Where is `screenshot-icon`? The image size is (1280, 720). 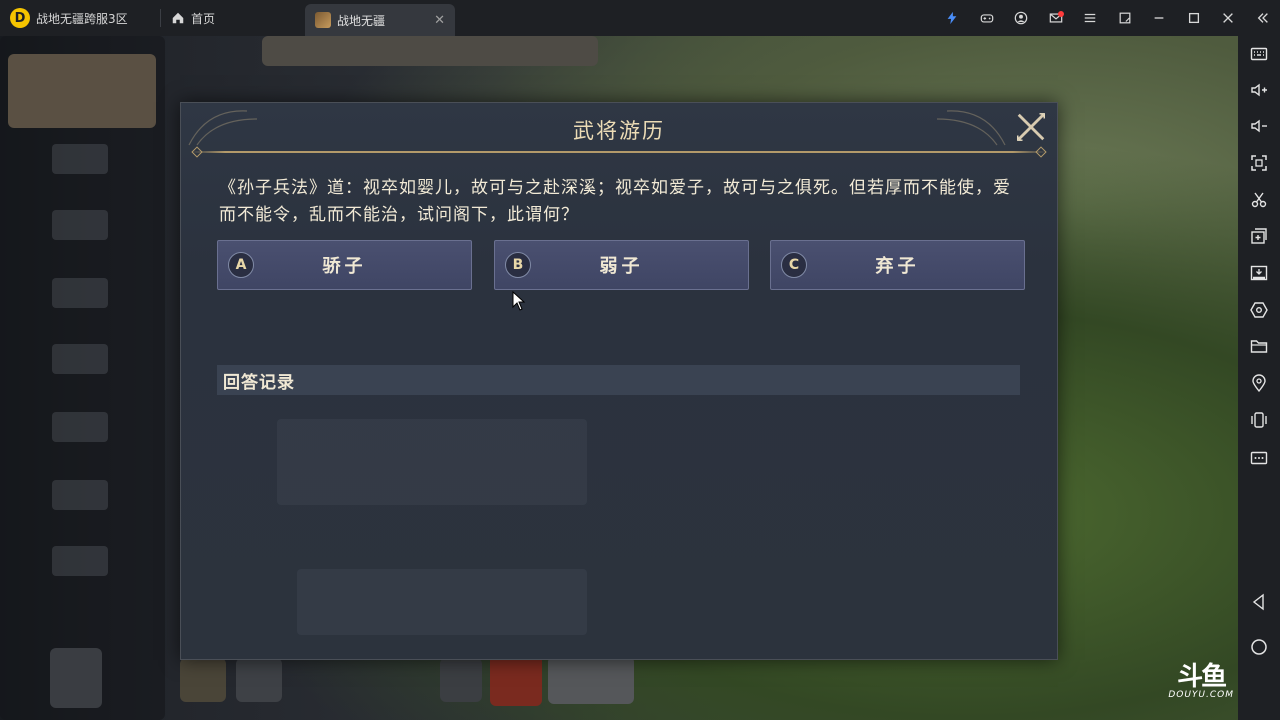
screenshot-icon is located at coordinates (1259, 163).